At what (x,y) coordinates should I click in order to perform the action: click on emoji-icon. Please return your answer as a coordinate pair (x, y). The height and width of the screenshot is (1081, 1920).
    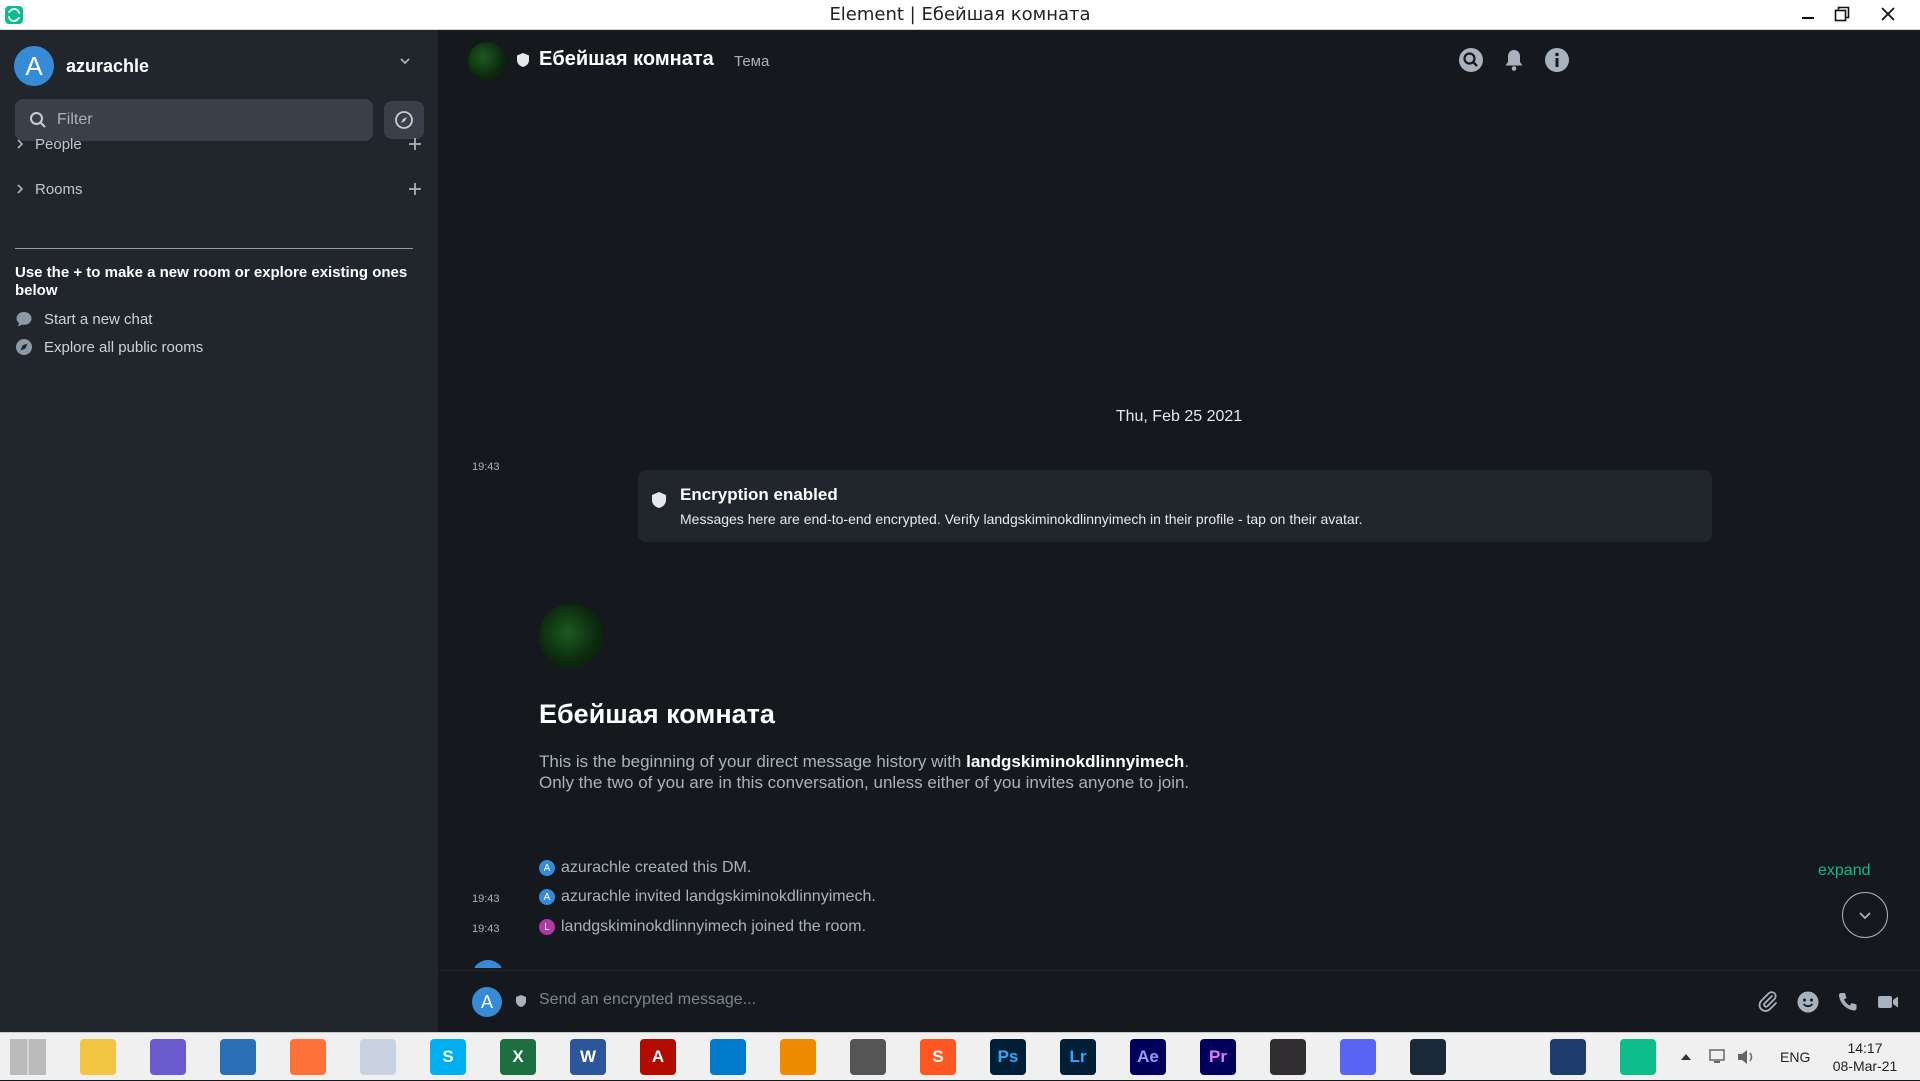
    Looking at the image, I should click on (1808, 1002).